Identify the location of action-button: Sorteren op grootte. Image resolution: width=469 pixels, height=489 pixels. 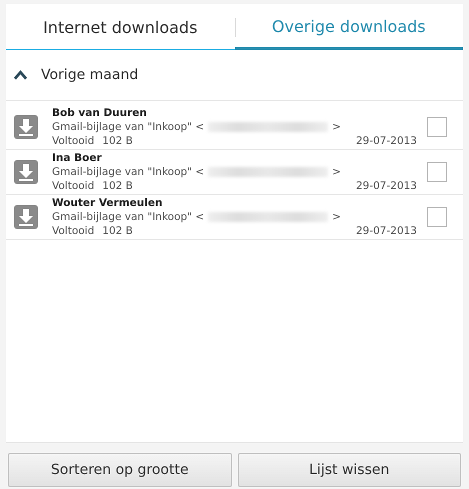
(120, 470).